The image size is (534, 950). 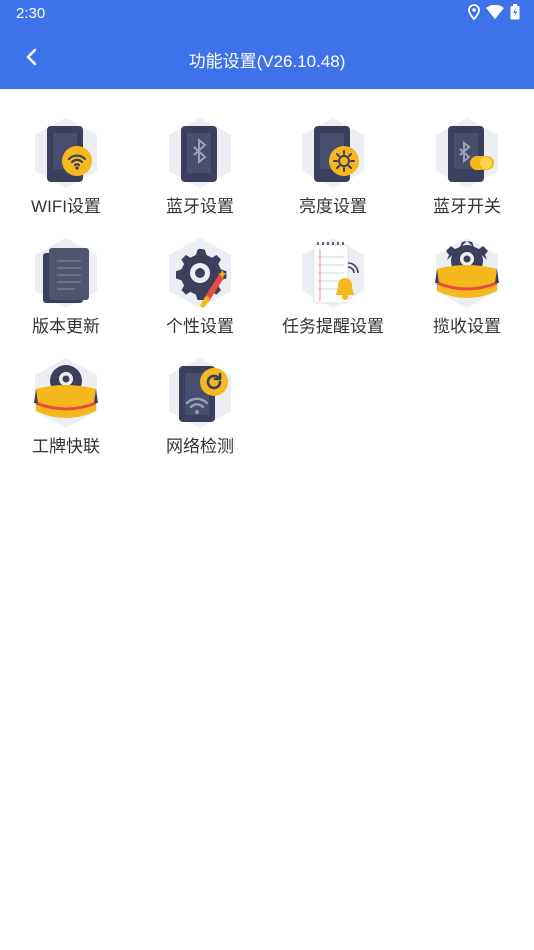 What do you see at coordinates (467, 273) in the screenshot?
I see `pickup-settings-icon` at bounding box center [467, 273].